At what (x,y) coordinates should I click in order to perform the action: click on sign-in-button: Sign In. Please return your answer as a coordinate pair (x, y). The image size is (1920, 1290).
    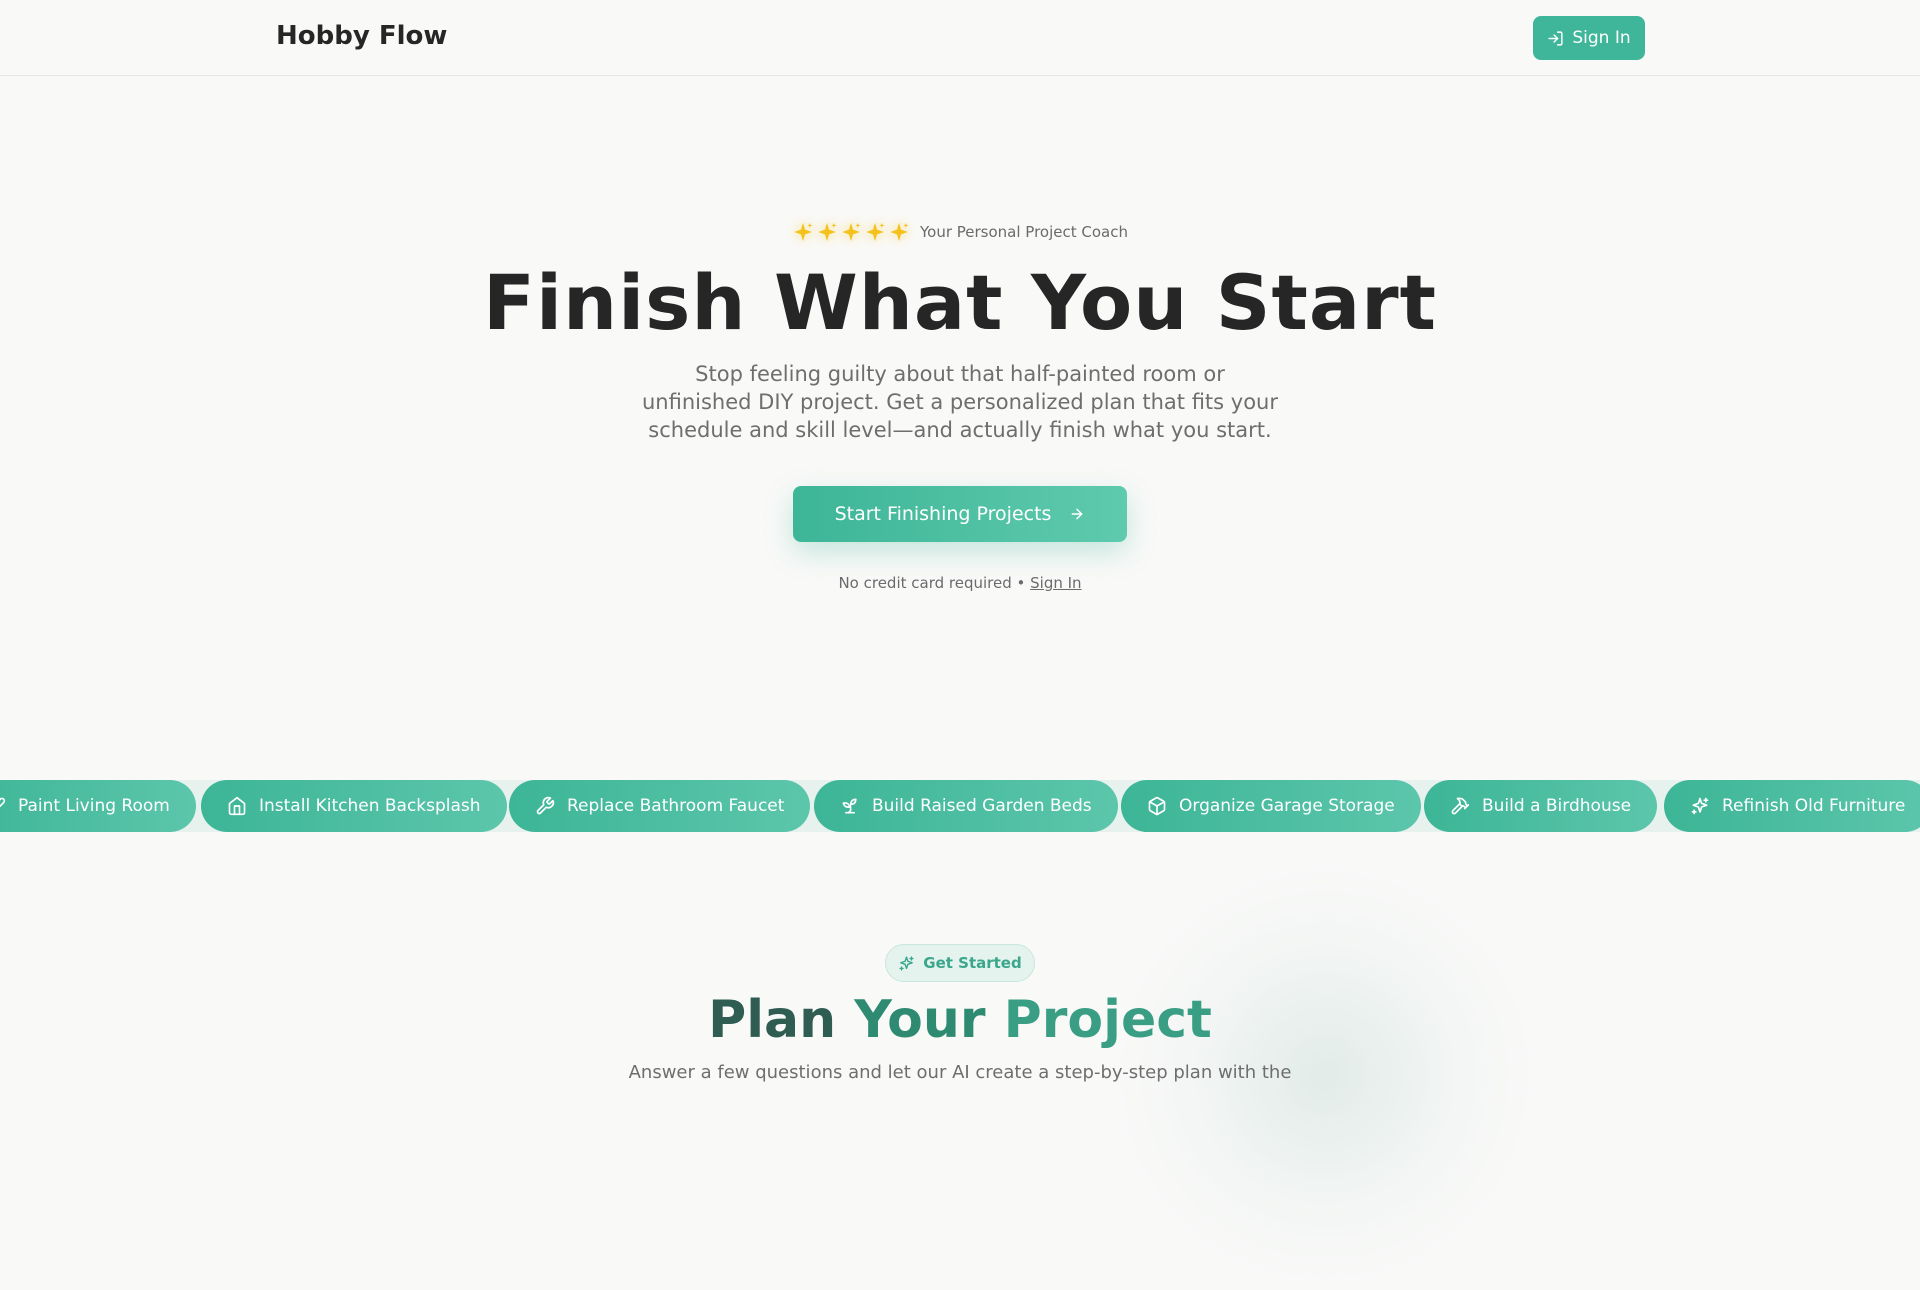
    Looking at the image, I should click on (1589, 38).